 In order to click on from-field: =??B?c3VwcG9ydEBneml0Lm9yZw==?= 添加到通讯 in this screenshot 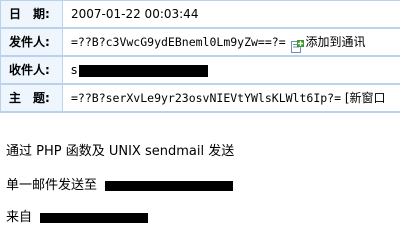, I will do `click(231, 42)`.